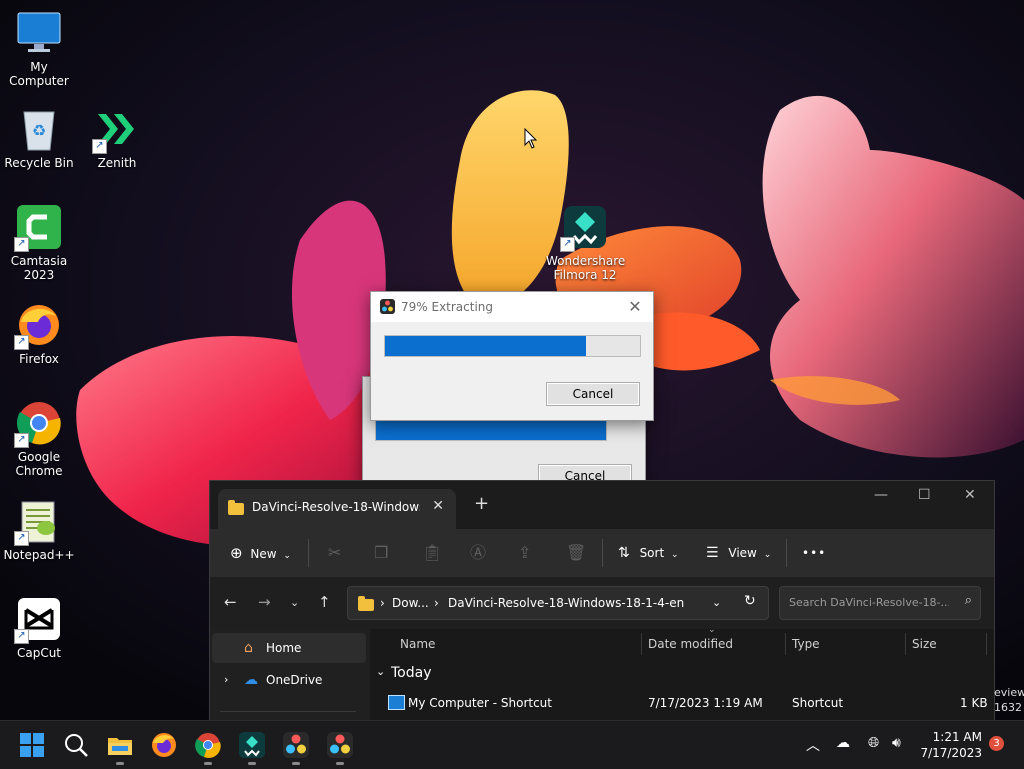 The width and height of the screenshot is (1024, 769). I want to click on forward-arrow-icon: →, so click(264, 602).